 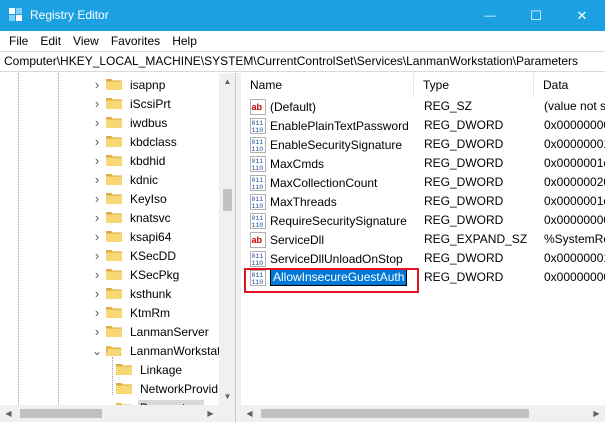 What do you see at coordinates (144, 179) in the screenshot?
I see `tree-item-label: kdnic` at bounding box center [144, 179].